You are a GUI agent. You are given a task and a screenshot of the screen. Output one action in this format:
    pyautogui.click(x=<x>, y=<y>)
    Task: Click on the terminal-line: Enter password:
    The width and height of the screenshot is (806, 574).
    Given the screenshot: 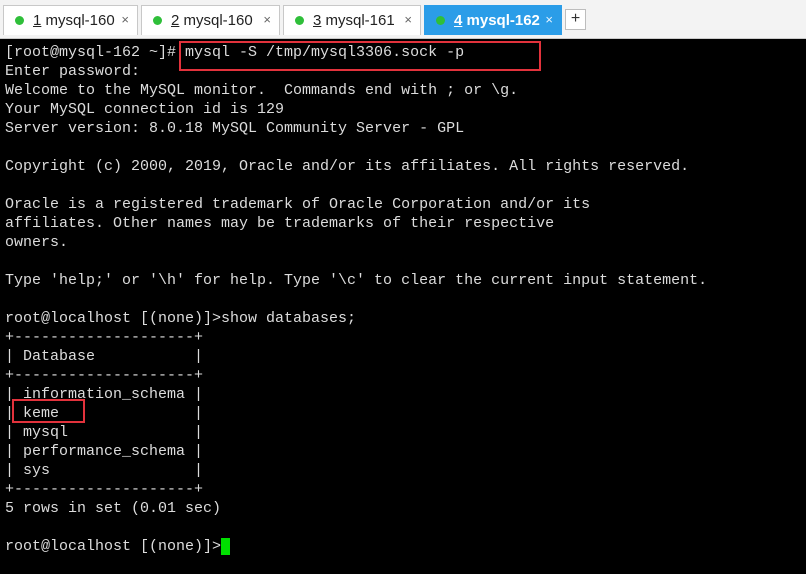 What is the action you would take?
    pyautogui.click(x=73, y=71)
    